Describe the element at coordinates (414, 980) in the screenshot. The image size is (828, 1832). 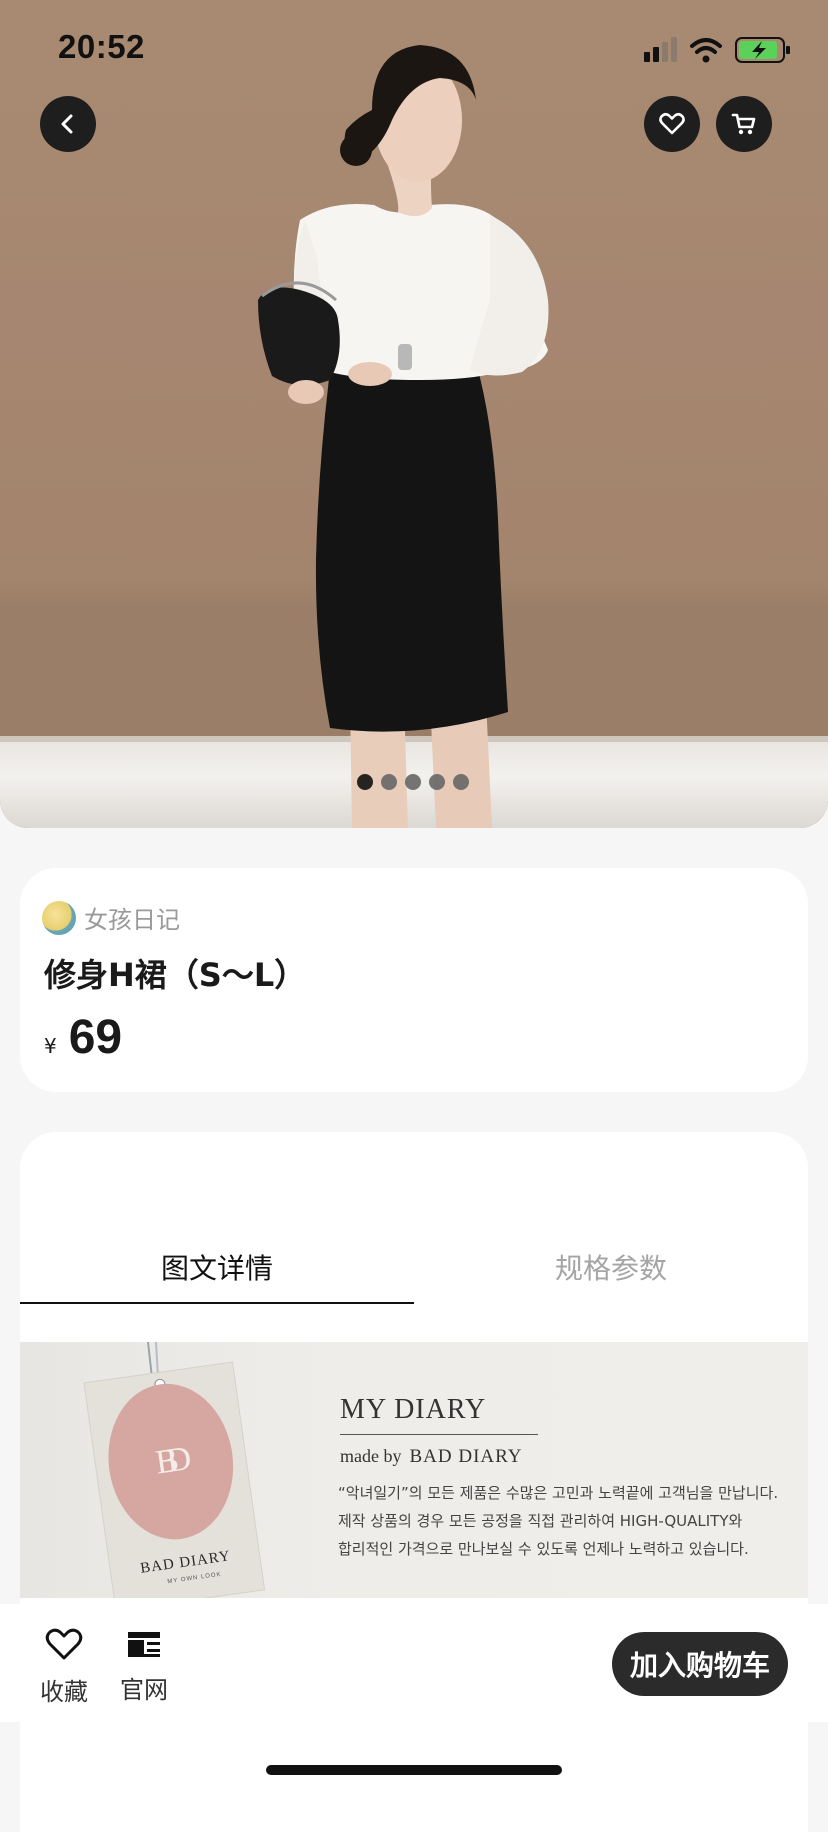
I see `product-info-card: 女孩日记 修身H裙（S～L） ¥ 69` at that location.